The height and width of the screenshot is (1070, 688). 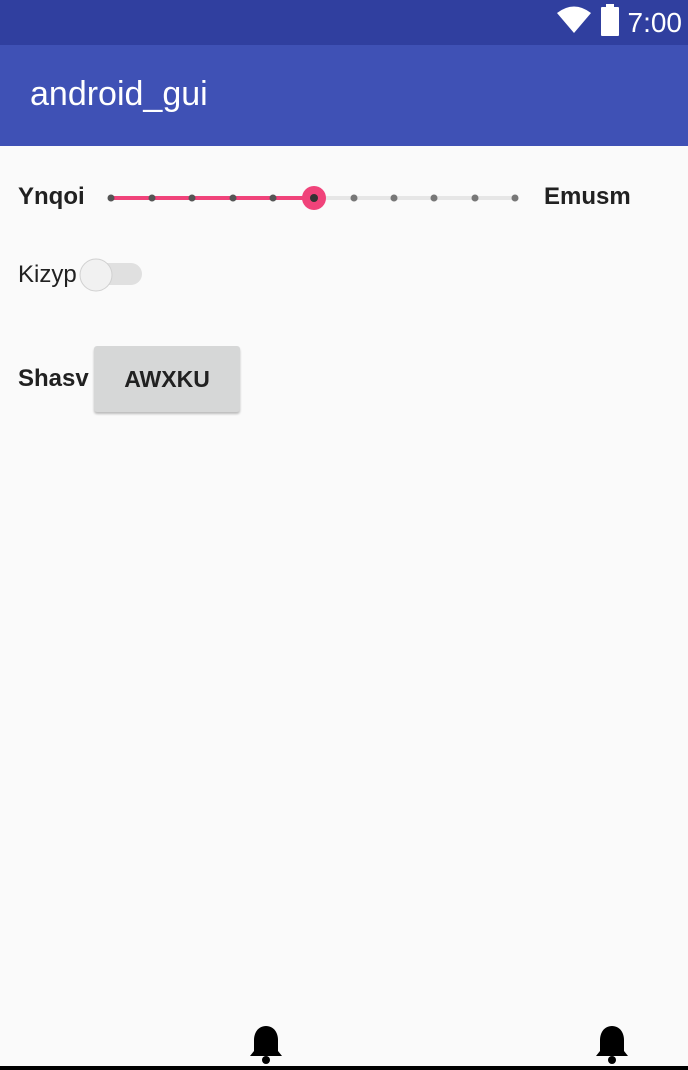 What do you see at coordinates (587, 196) in the screenshot?
I see `slider-right-label: Emusm` at bounding box center [587, 196].